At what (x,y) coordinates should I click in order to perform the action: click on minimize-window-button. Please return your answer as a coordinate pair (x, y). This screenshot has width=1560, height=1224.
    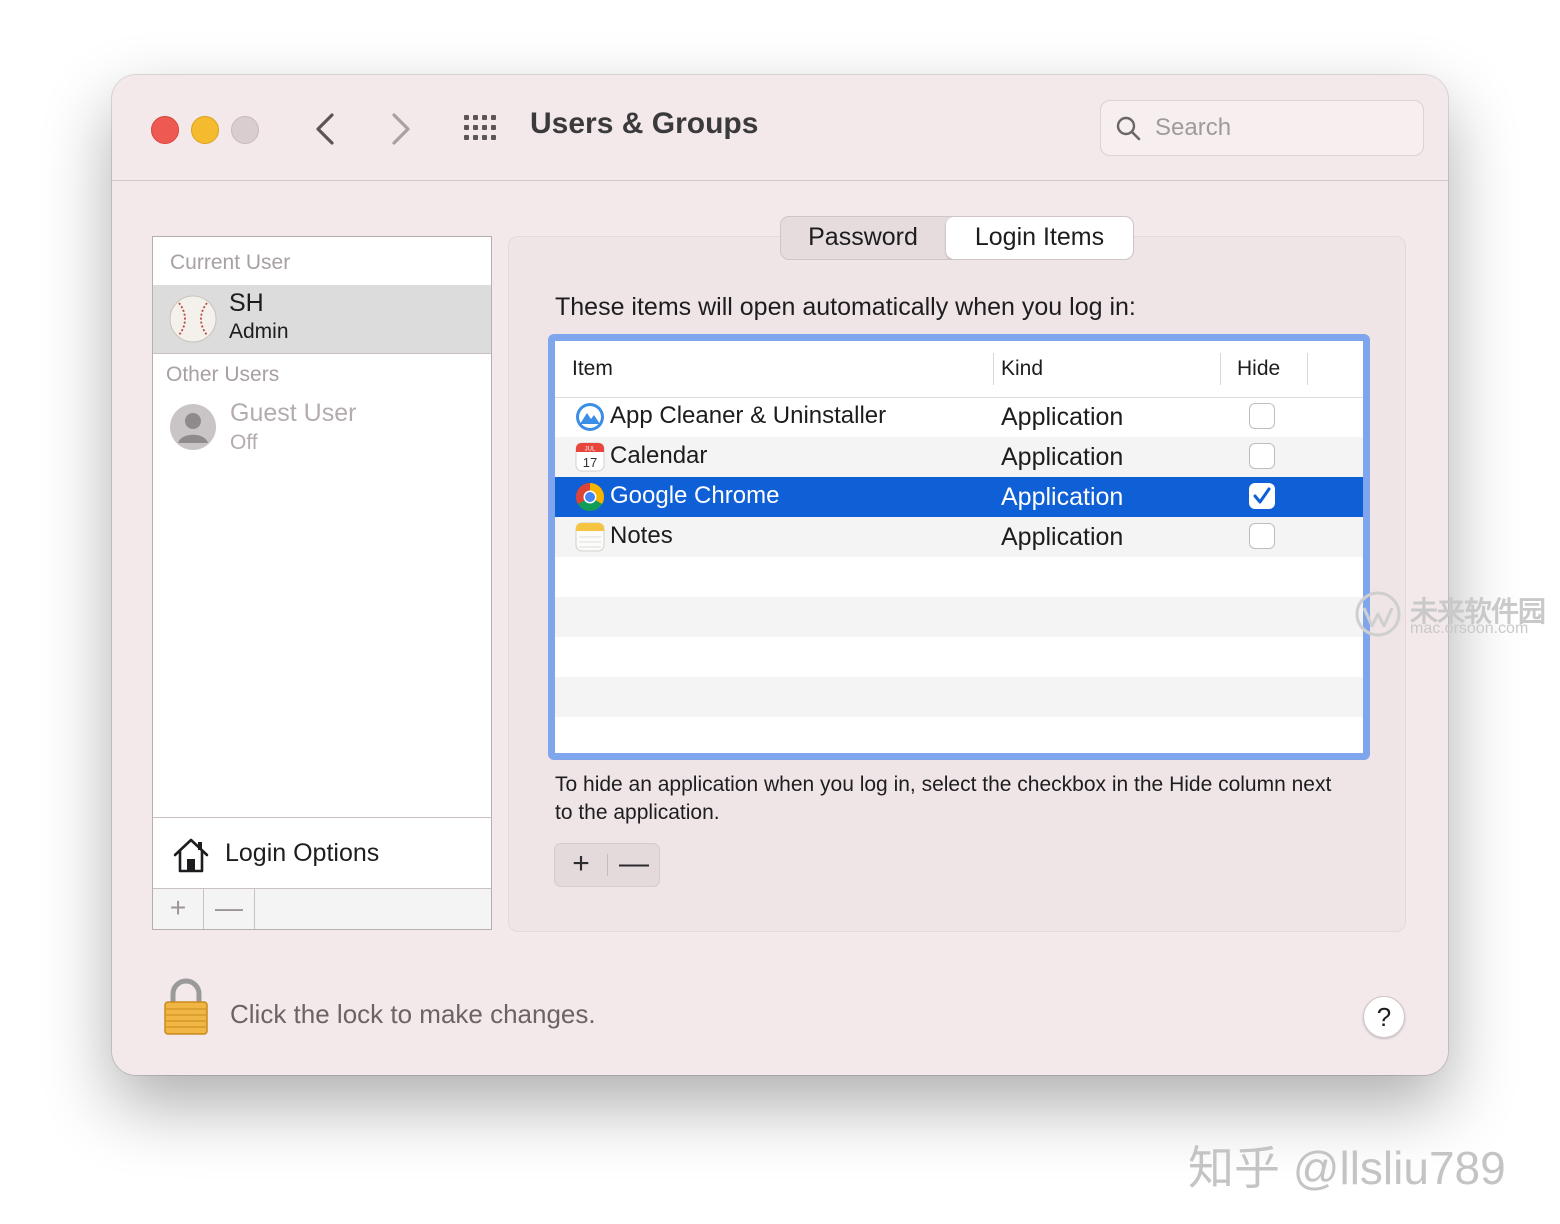
    Looking at the image, I should click on (205, 130).